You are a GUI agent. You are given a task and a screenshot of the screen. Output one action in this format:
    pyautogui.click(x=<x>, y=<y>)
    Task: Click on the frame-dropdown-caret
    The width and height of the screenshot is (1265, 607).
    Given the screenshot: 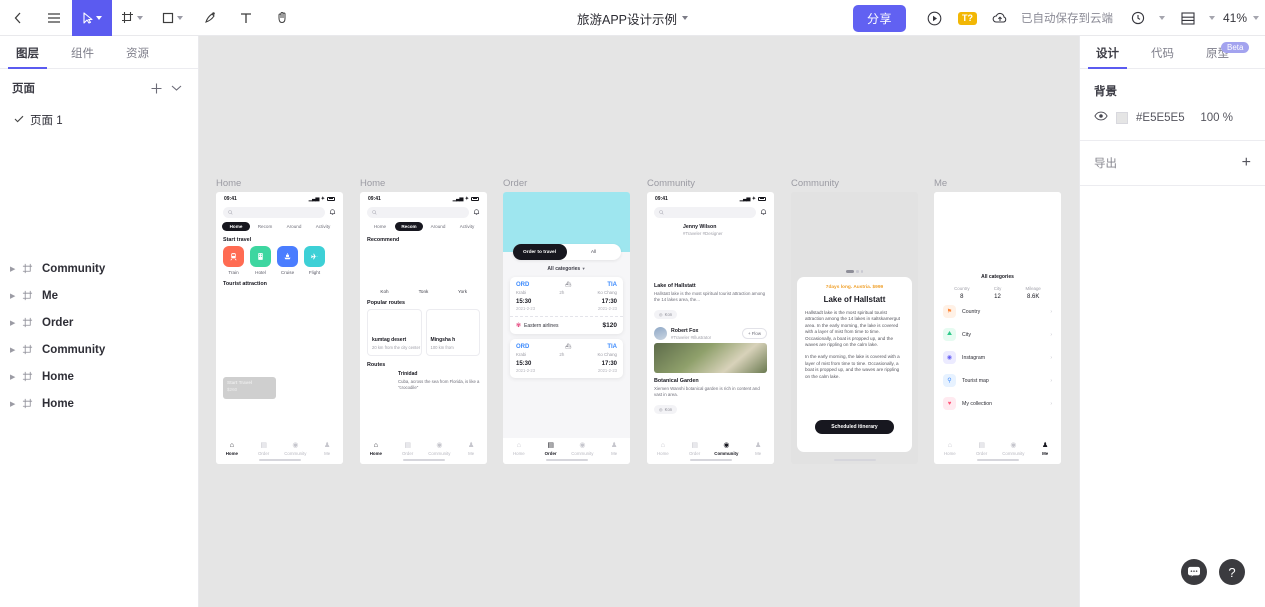 What is the action you would take?
    pyautogui.click(x=140, y=17)
    